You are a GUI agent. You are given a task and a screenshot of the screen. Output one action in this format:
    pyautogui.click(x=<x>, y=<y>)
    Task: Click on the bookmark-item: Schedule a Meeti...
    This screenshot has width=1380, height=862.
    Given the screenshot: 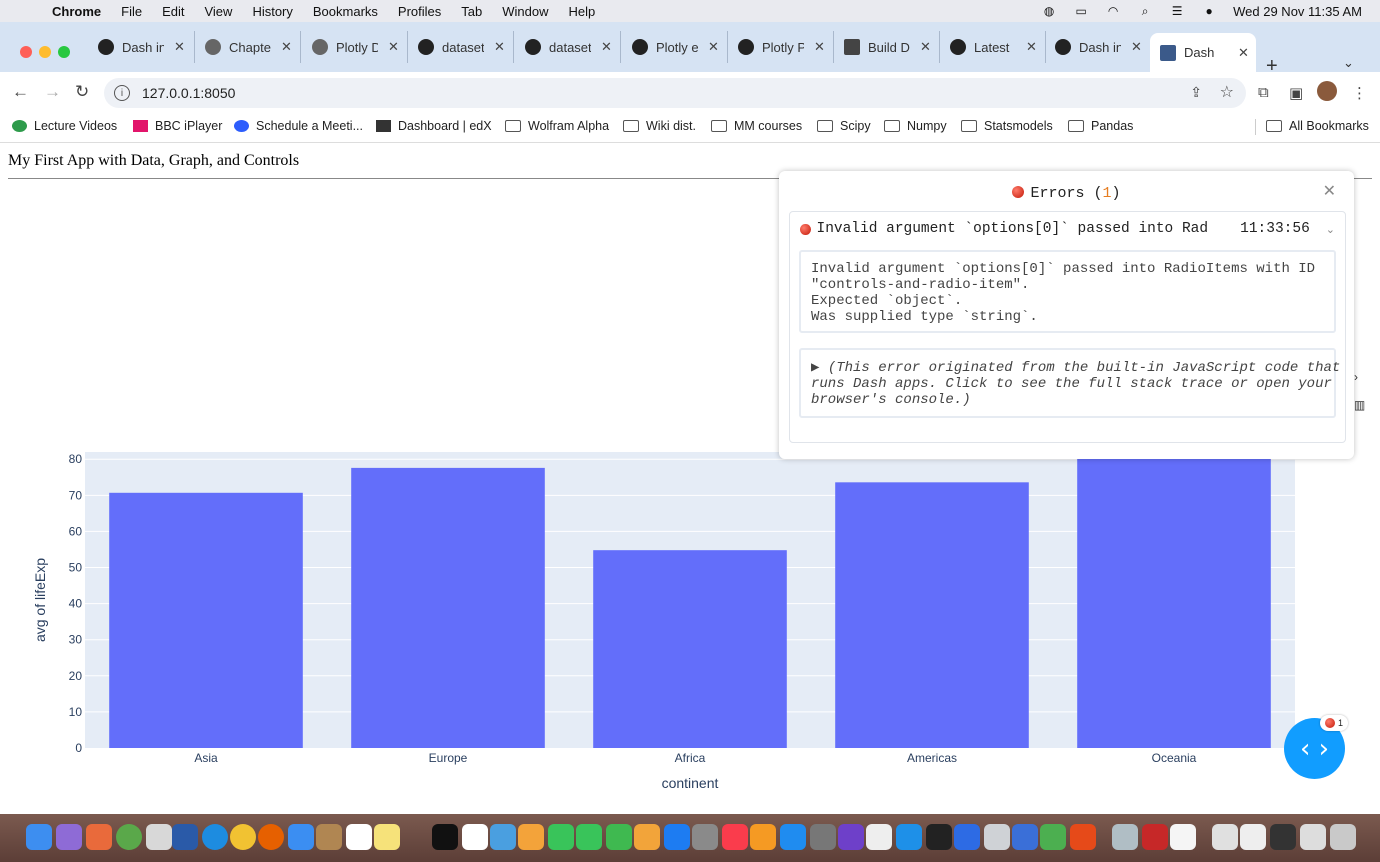 What is the action you would take?
    pyautogui.click(x=298, y=126)
    